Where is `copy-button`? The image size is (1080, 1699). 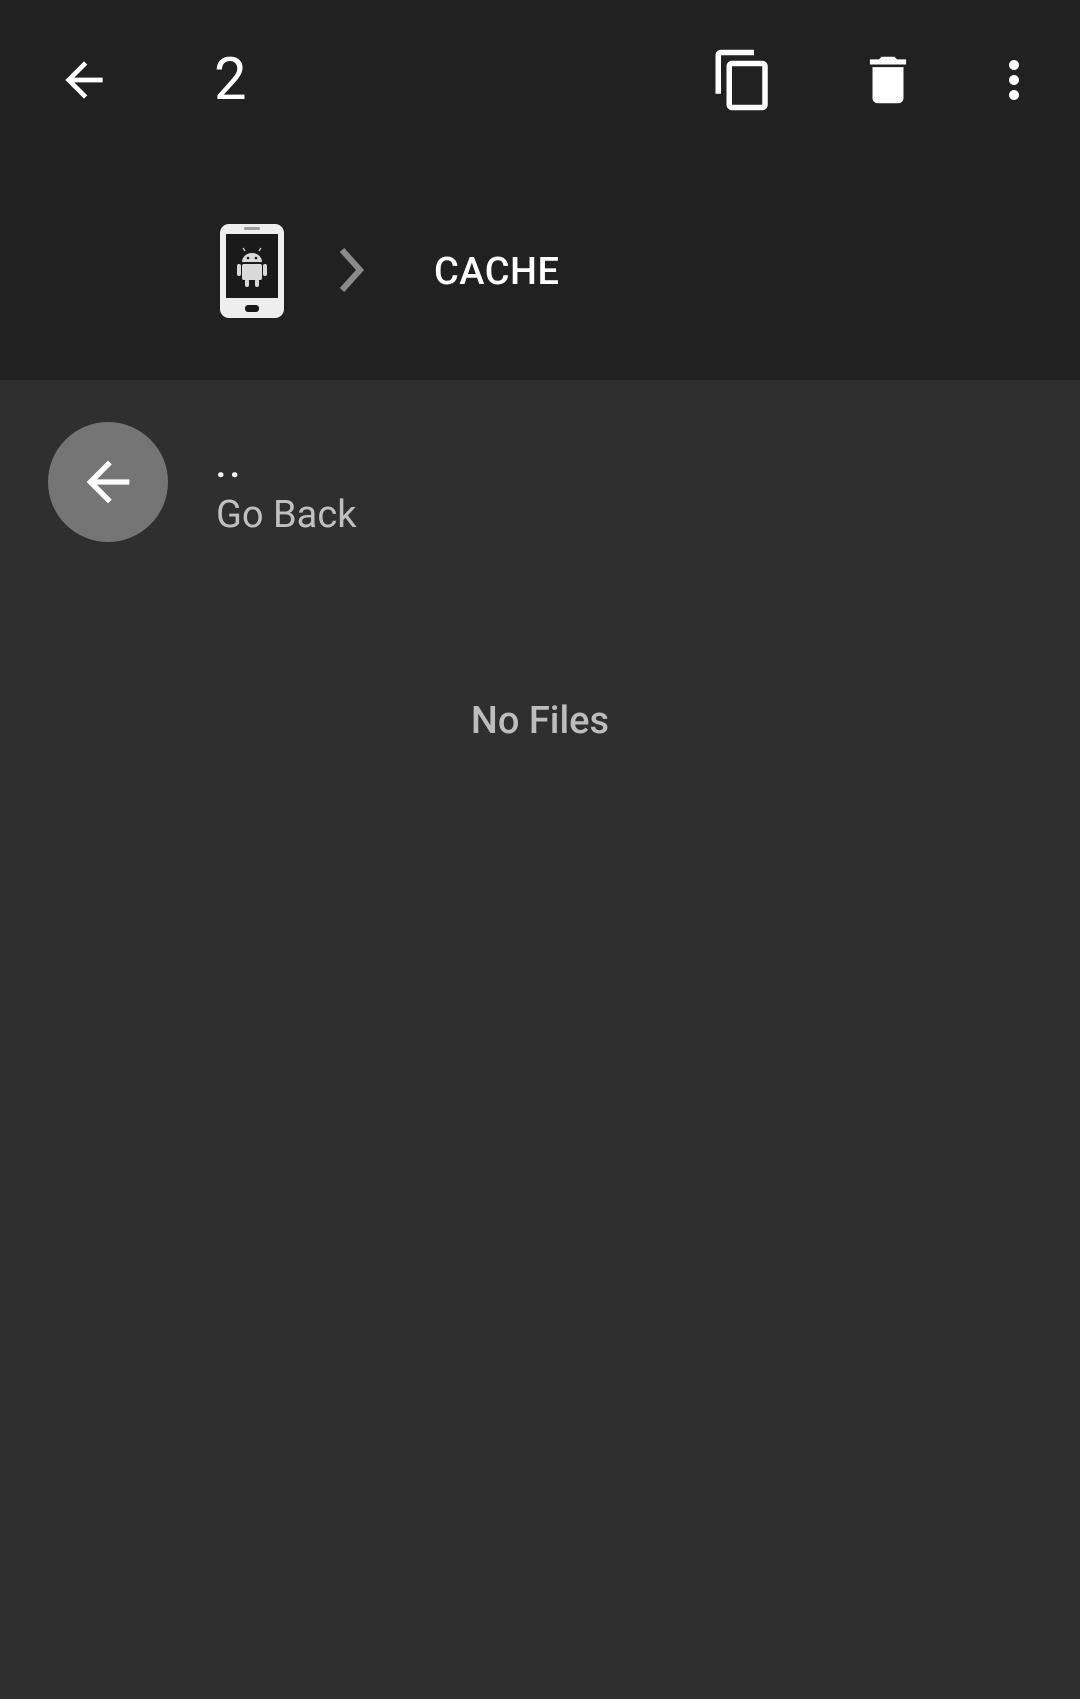 copy-button is located at coordinates (743, 80).